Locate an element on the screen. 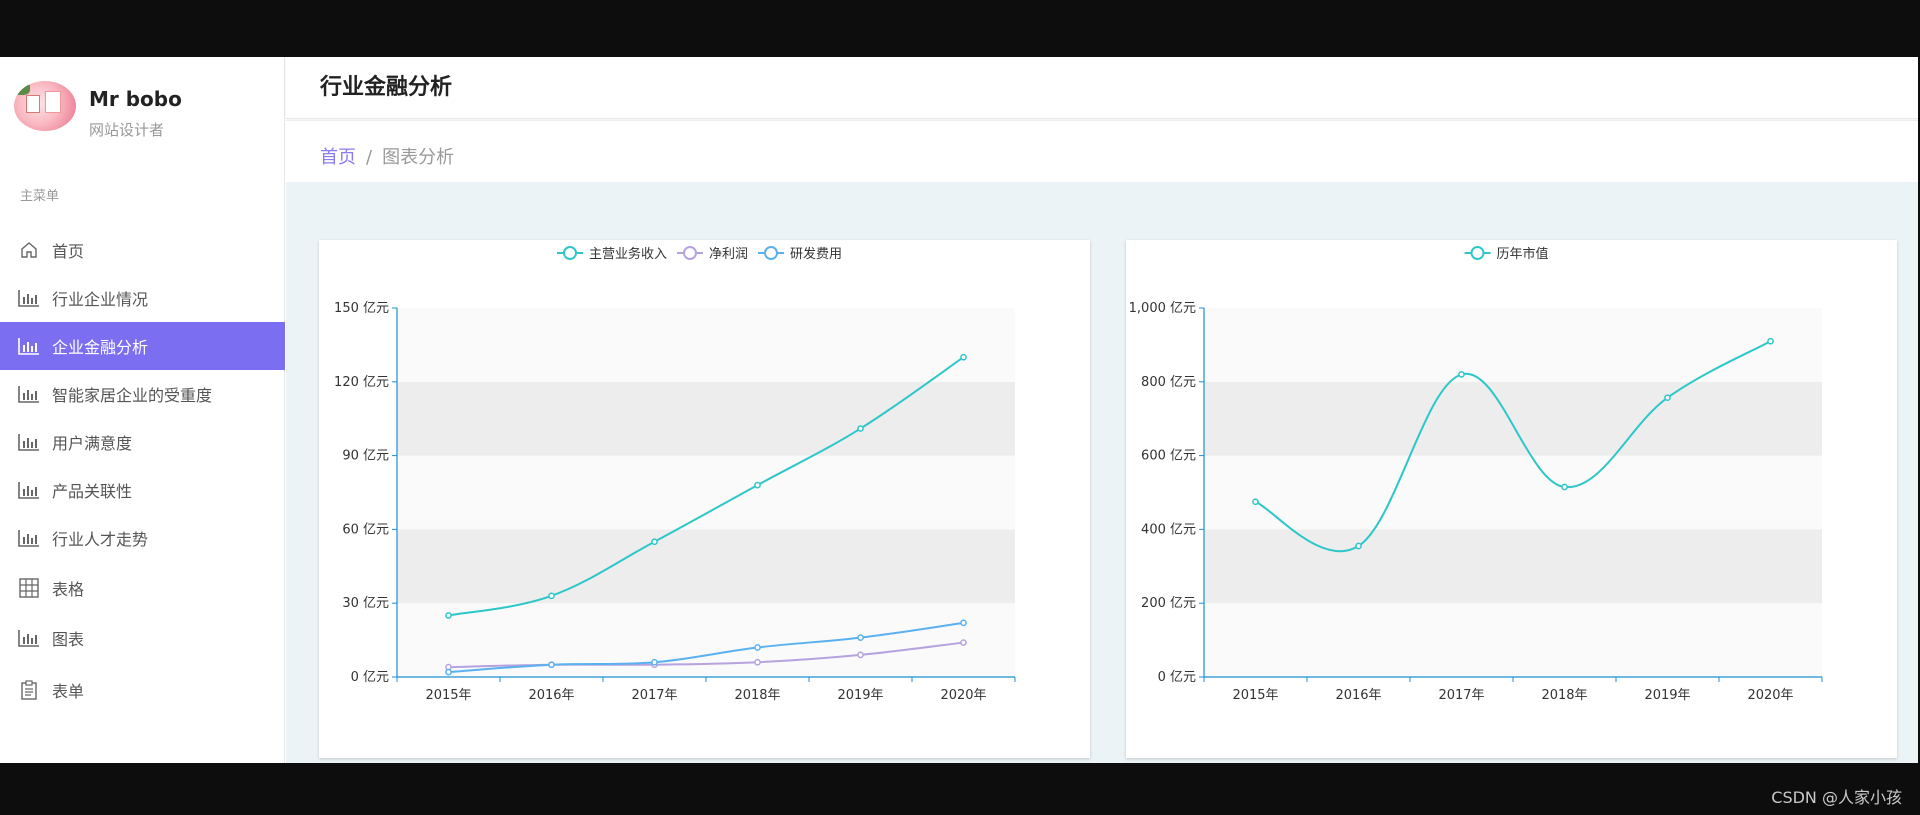  sidebar-item-label: 企业金融分析 is located at coordinates (100, 347).